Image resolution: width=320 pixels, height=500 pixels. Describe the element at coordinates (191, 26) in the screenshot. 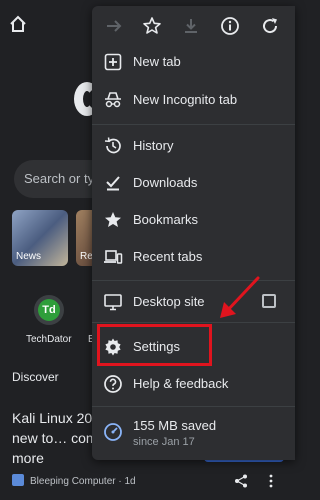

I see `download-icon` at that location.